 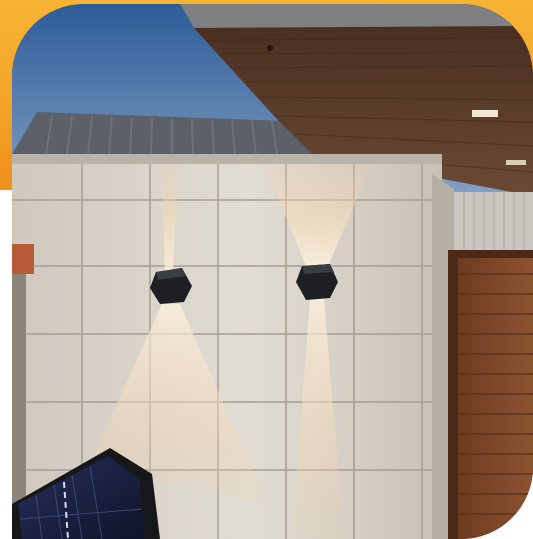 I want to click on wall-coping, so click(x=227, y=159).